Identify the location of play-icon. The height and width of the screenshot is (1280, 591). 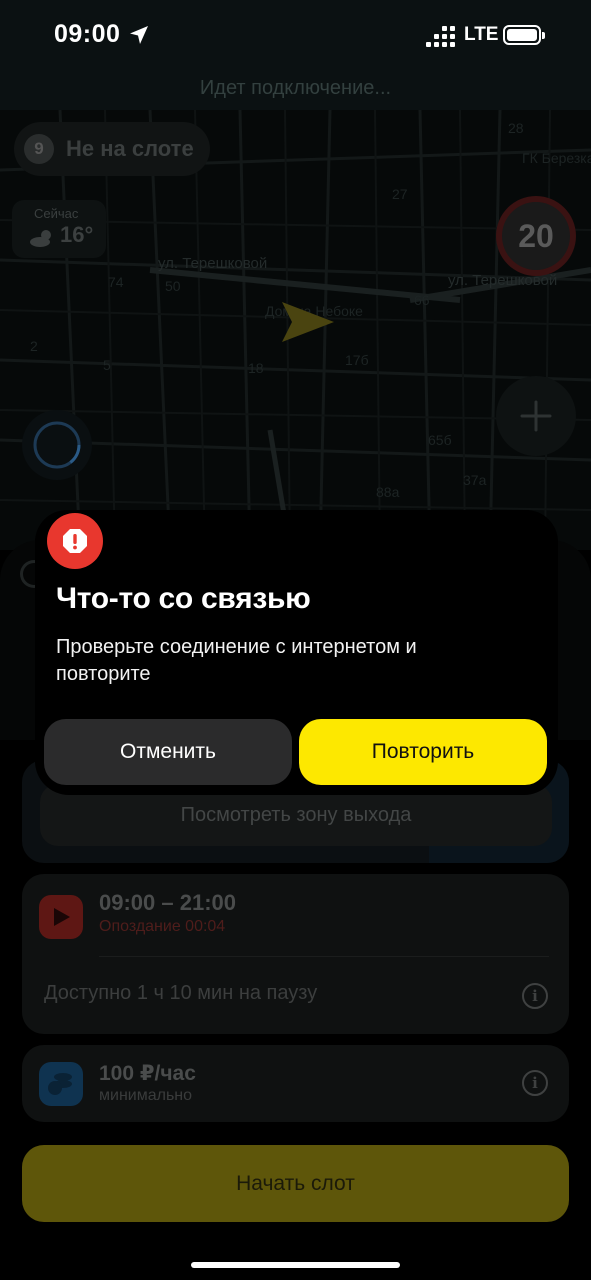
(61, 917).